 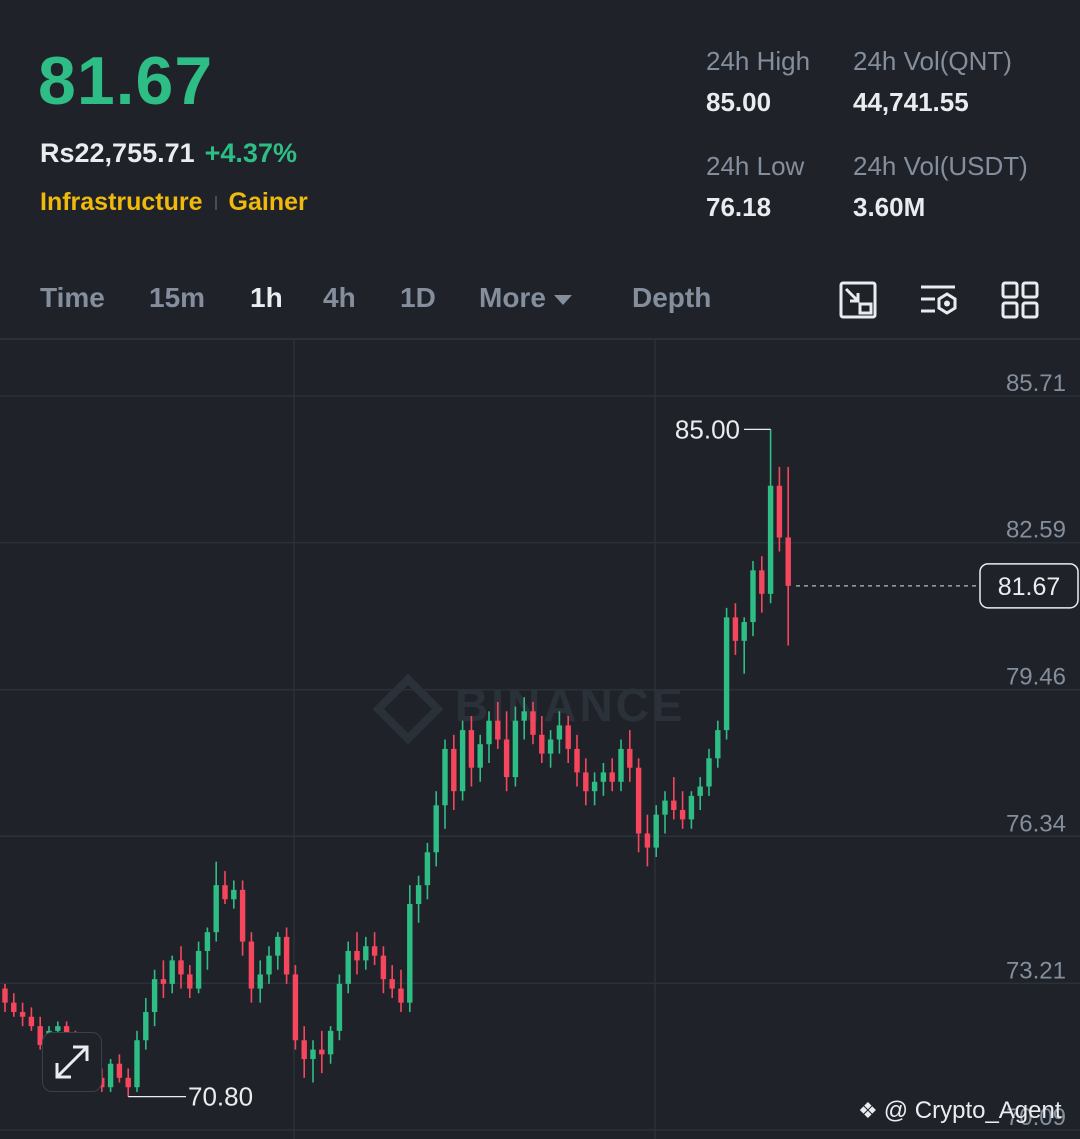 I want to click on price-change-percent: +4.37%, so click(x=250, y=153).